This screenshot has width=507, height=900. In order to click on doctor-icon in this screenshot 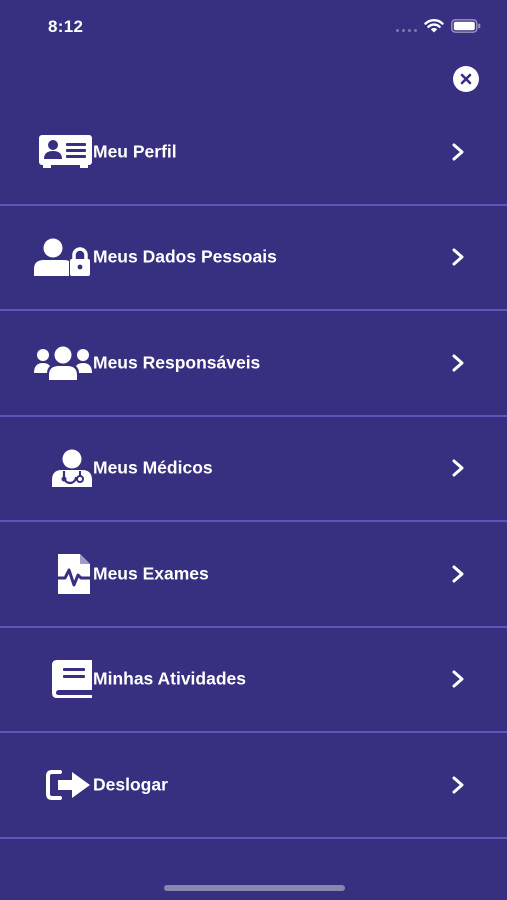, I will do `click(72, 468)`.